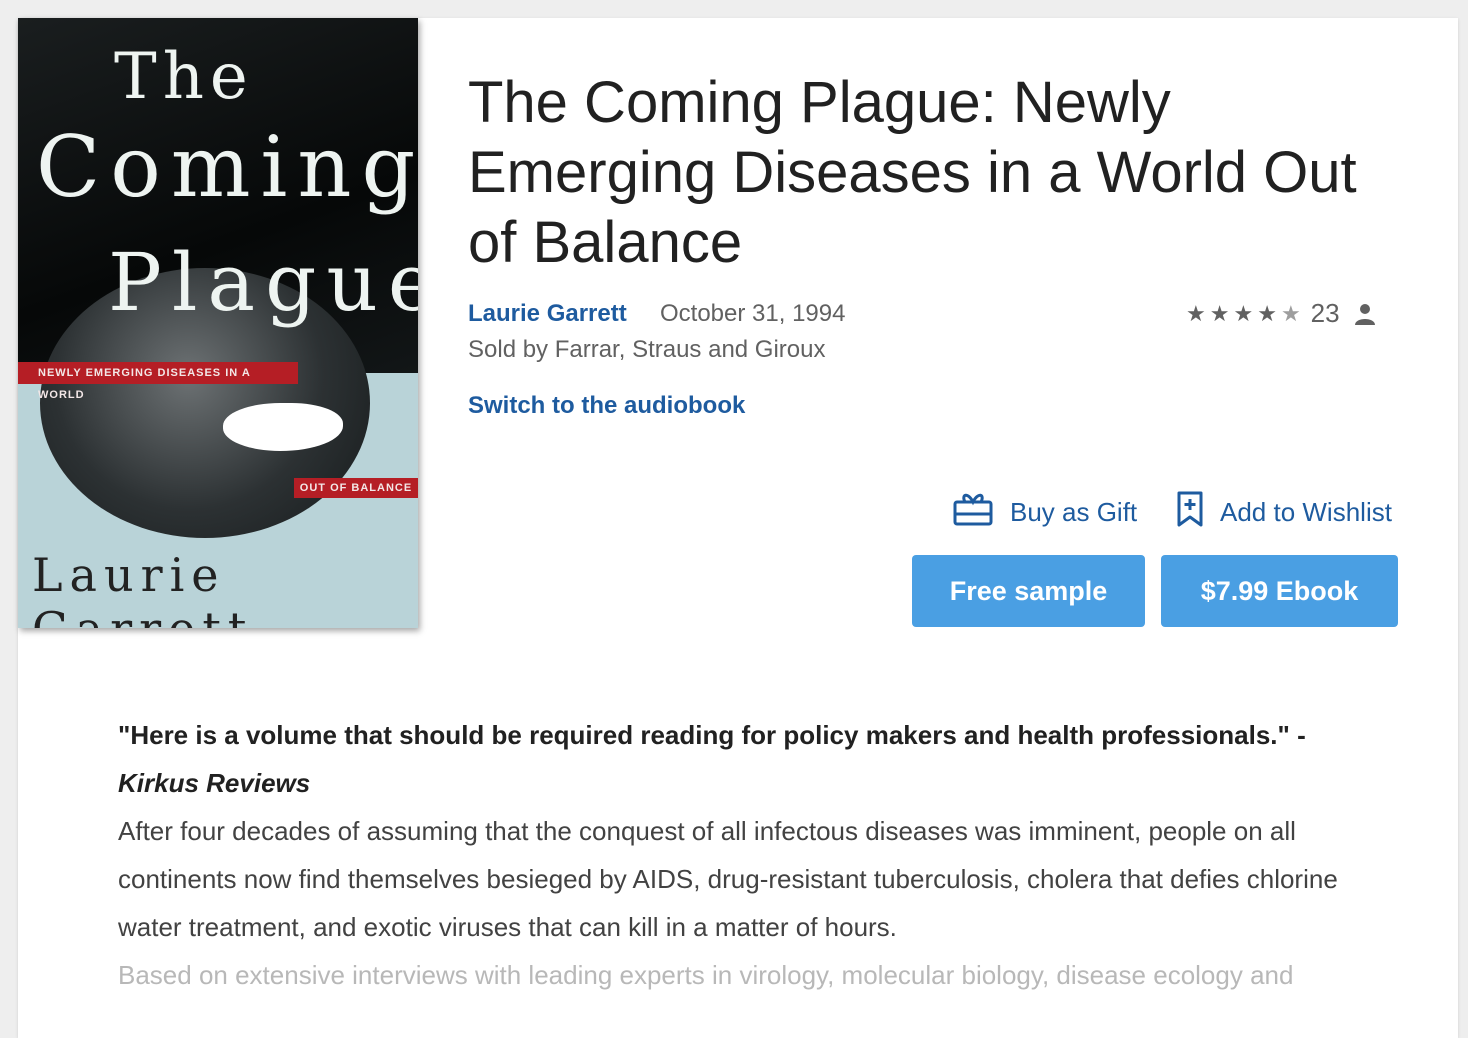 Image resolution: width=1468 pixels, height=1038 pixels. Describe the element at coordinates (753, 313) in the screenshot. I see `publication-date: October 31, 1994` at that location.